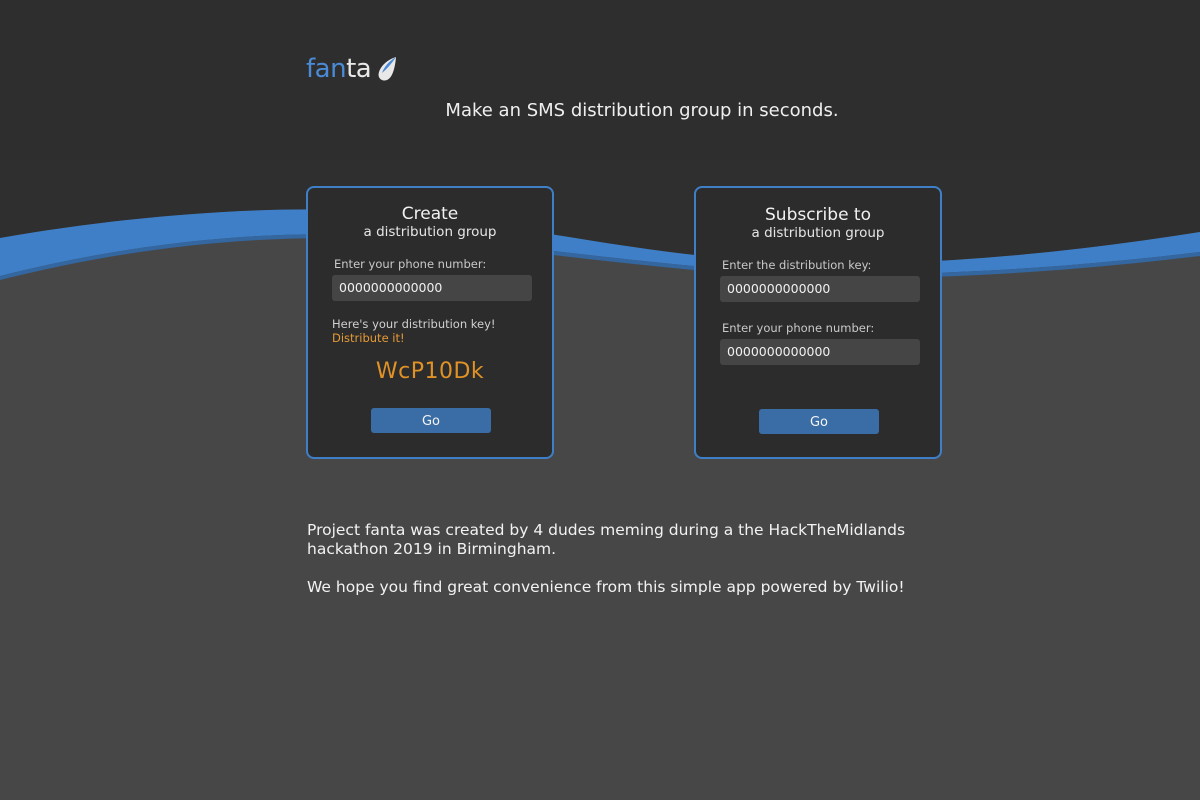  I want to click on create-go-button: Go, so click(431, 420).